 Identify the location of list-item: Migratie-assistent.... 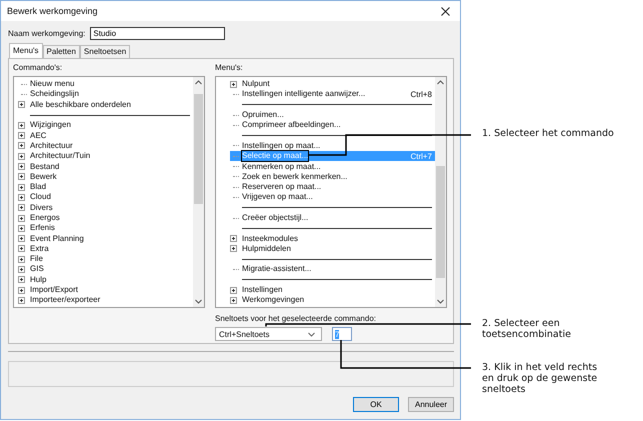
(277, 269).